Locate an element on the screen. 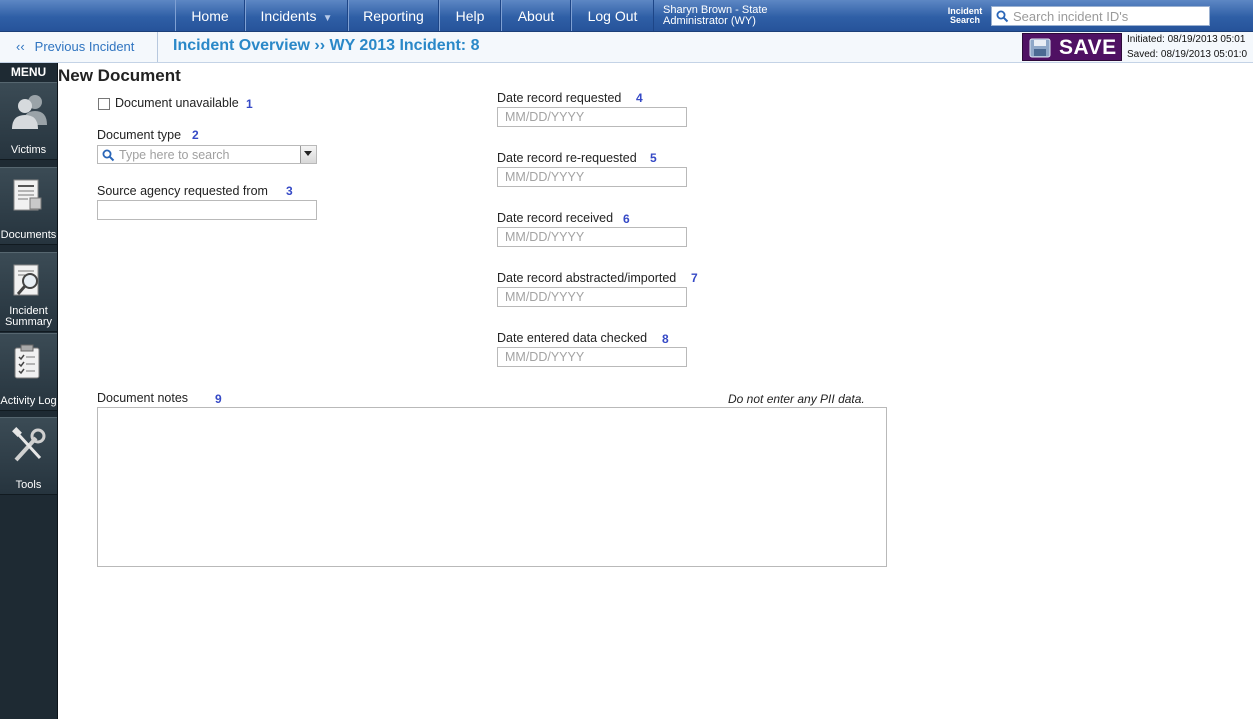 The image size is (1253, 719). field-number: 6 is located at coordinates (626, 219).